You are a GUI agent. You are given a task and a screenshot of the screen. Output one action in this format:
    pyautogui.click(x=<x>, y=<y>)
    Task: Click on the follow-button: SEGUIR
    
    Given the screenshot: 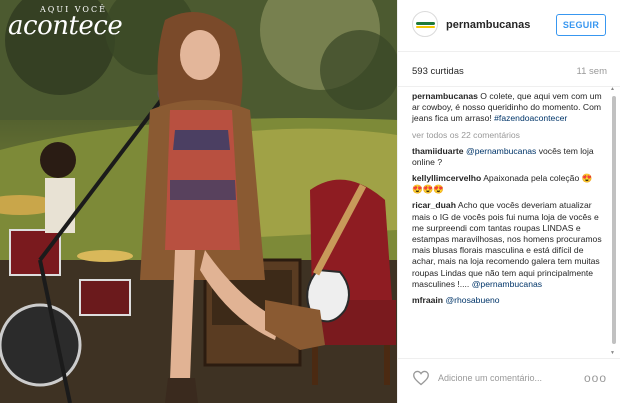 What is the action you would take?
    pyautogui.click(x=581, y=25)
    